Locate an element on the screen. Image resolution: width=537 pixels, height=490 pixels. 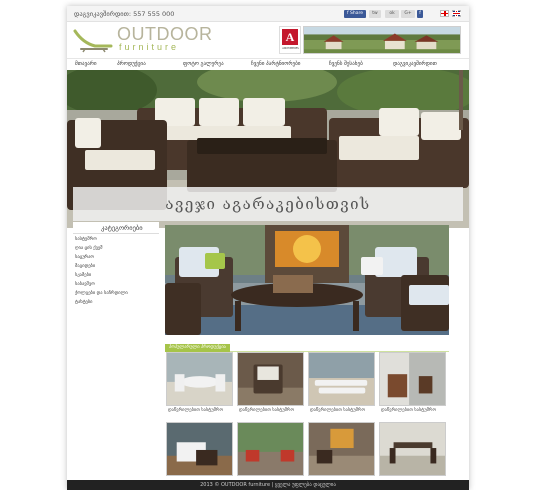
partner-logo-letter: A is located at coordinates (290, 37).